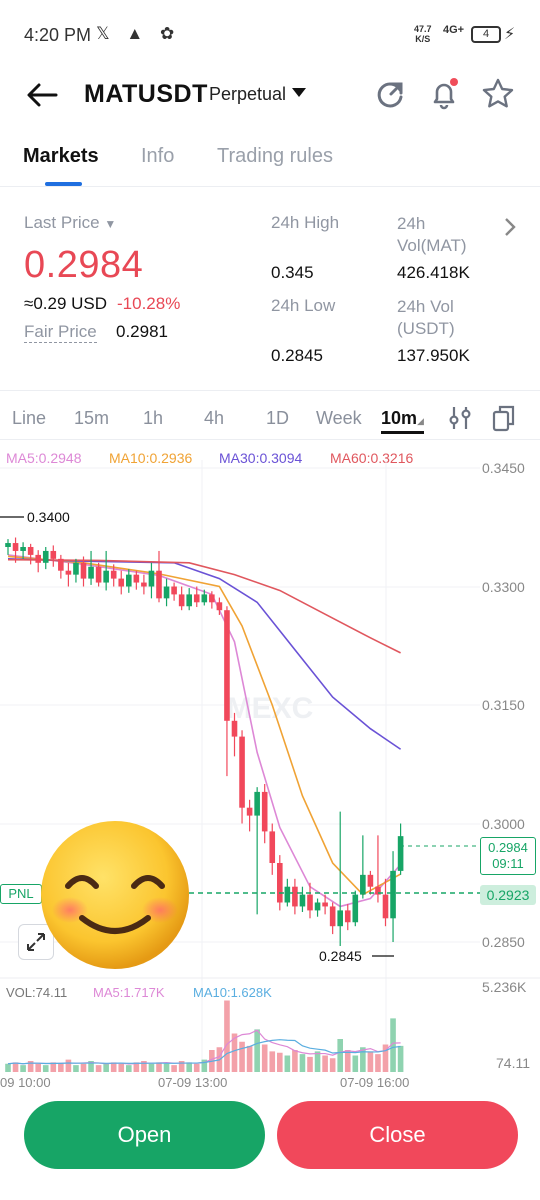 The width and height of the screenshot is (540, 1200). Describe the element at coordinates (339, 418) in the screenshot. I see `interval-week: Week` at that location.